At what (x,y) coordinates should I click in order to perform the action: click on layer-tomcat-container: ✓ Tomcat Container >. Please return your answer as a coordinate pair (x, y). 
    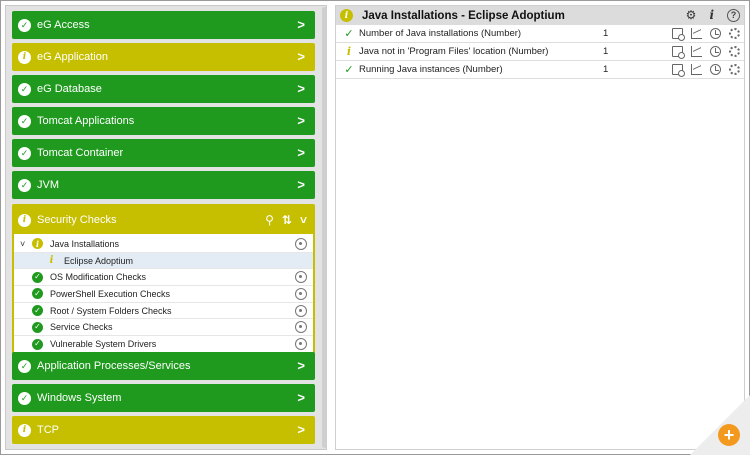
    Looking at the image, I should click on (163, 153).